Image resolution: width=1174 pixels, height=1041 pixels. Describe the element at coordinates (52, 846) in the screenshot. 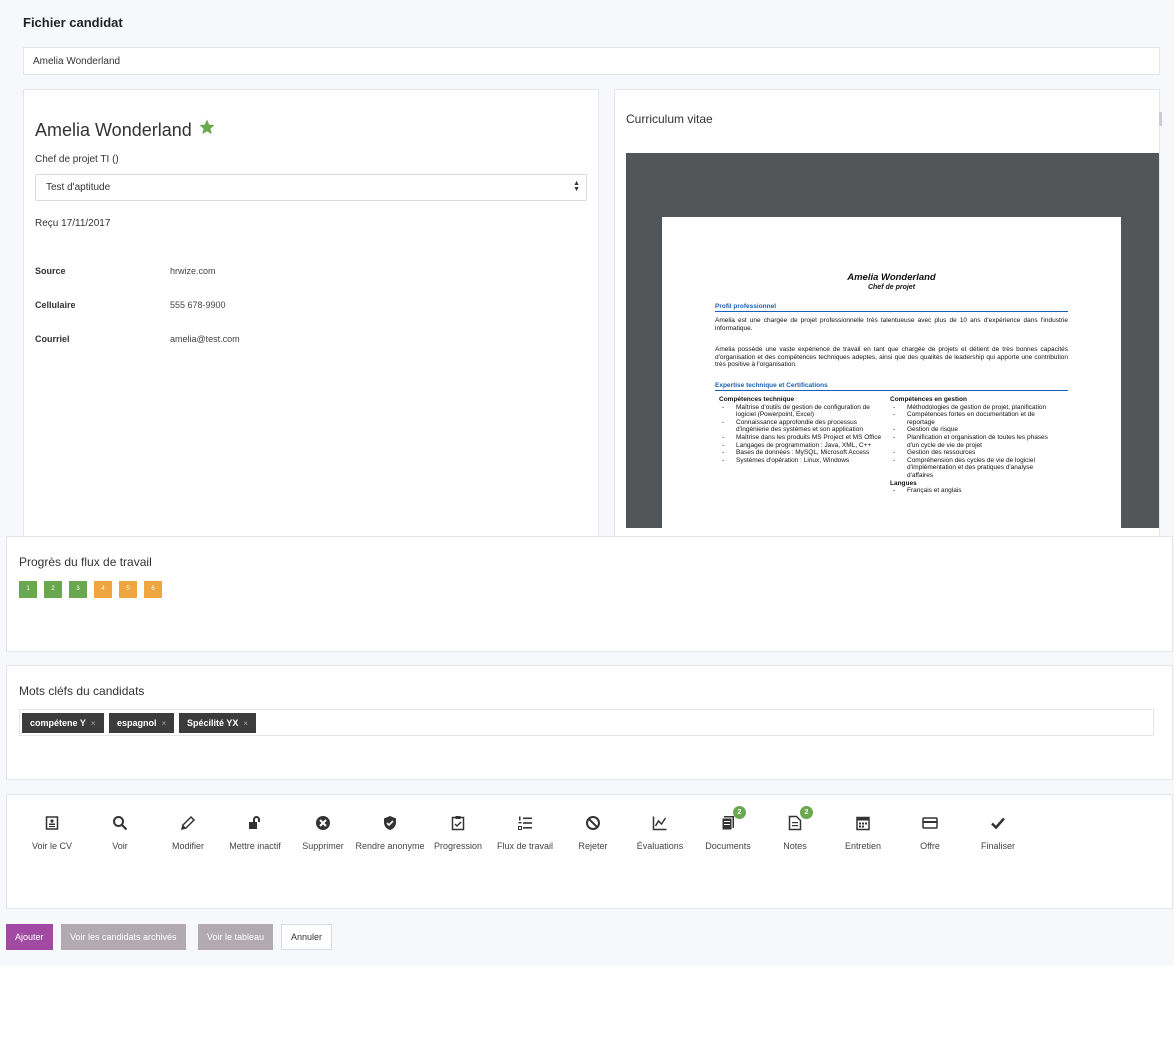

I see `action-label: Voir le CV` at that location.